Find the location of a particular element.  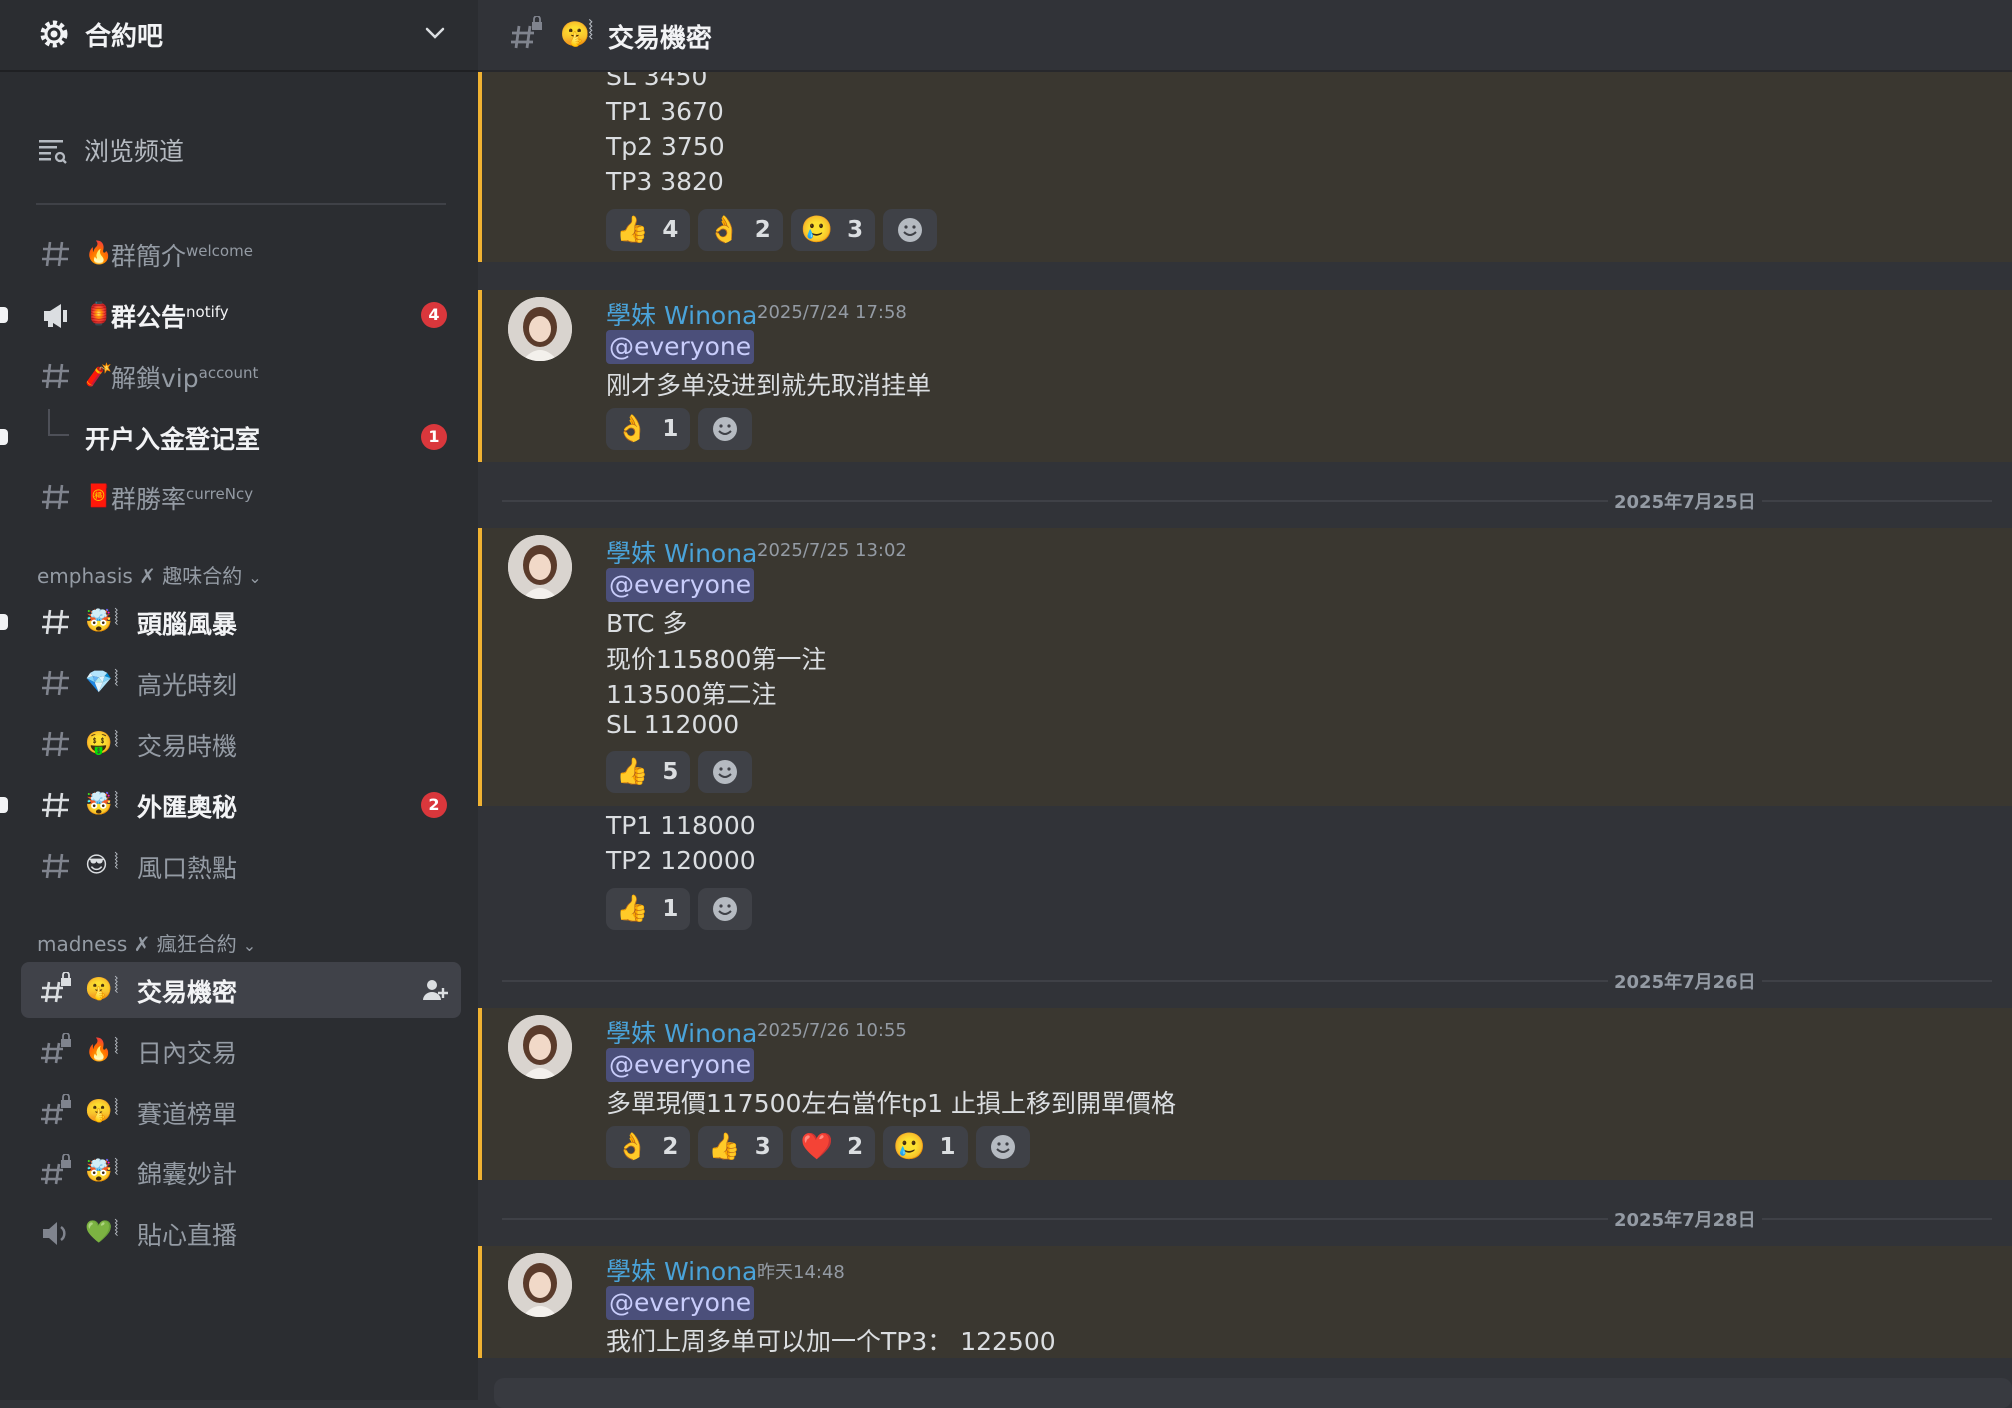

exploding-head-emoji: 🤯 is located at coordinates (99, 804).